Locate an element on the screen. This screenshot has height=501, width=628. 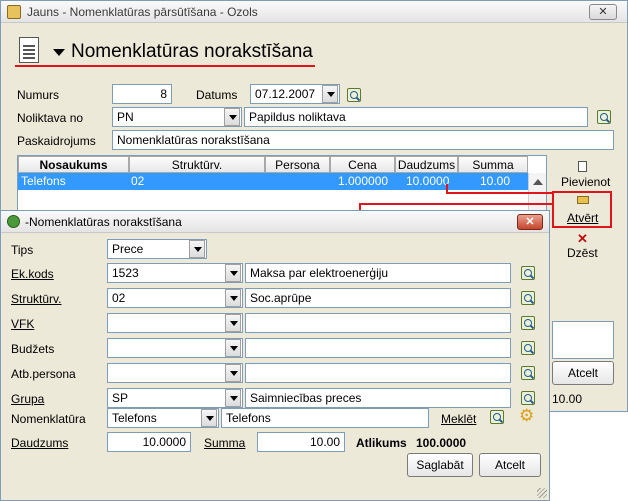
numurs-field: 8 is located at coordinates (142, 94).